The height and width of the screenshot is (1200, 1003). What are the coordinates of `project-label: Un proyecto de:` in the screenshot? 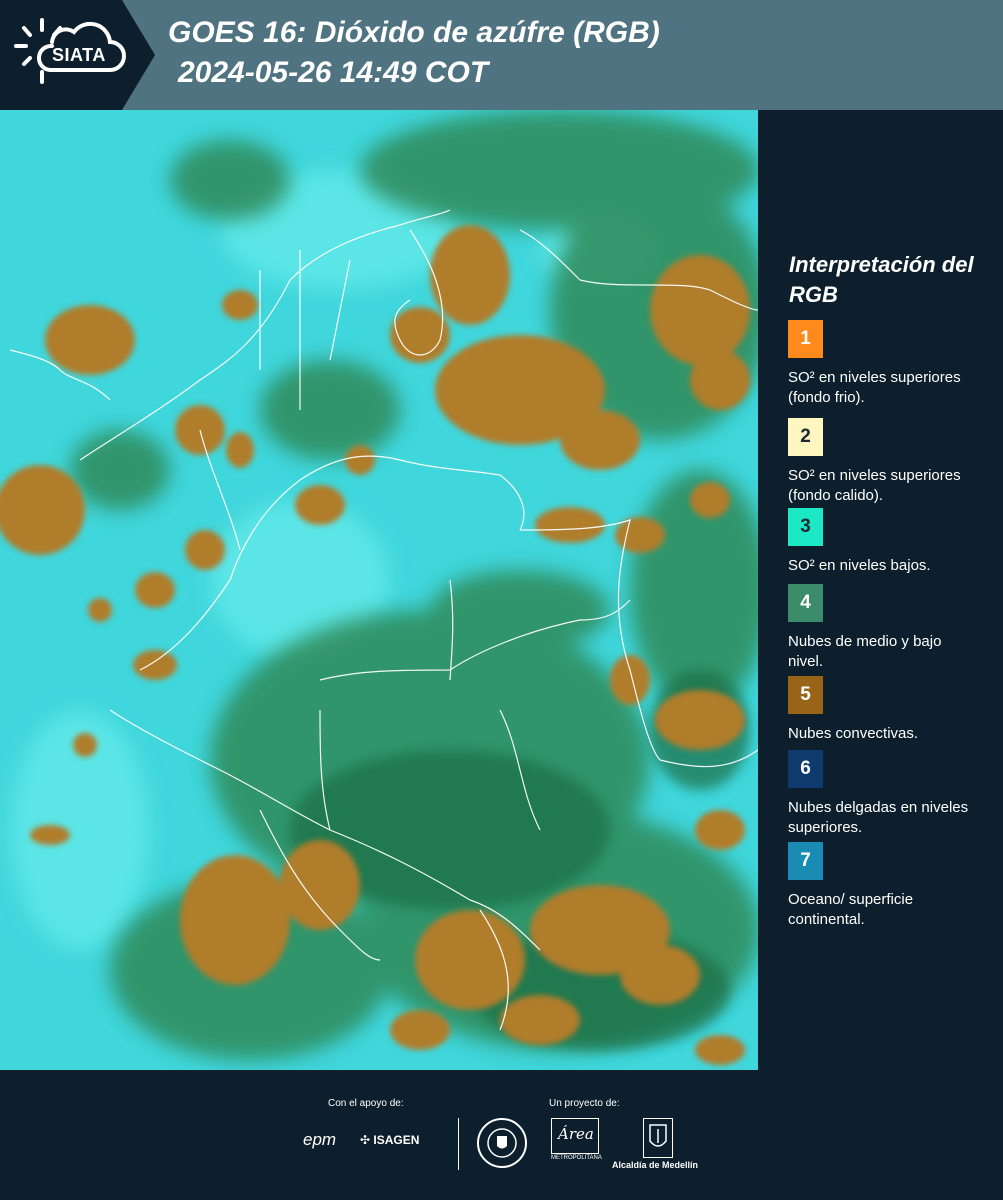 It's located at (584, 1103).